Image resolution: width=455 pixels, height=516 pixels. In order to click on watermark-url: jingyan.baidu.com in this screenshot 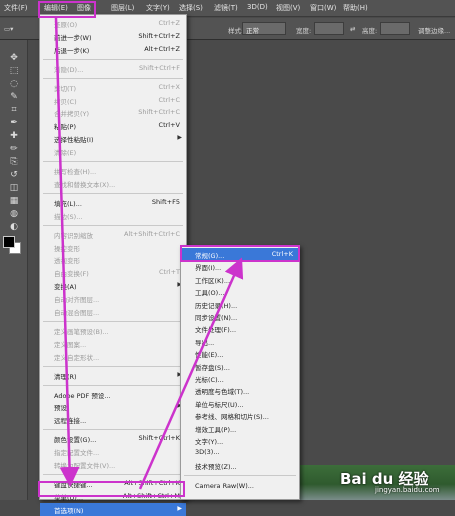, I will do `click(407, 490)`.